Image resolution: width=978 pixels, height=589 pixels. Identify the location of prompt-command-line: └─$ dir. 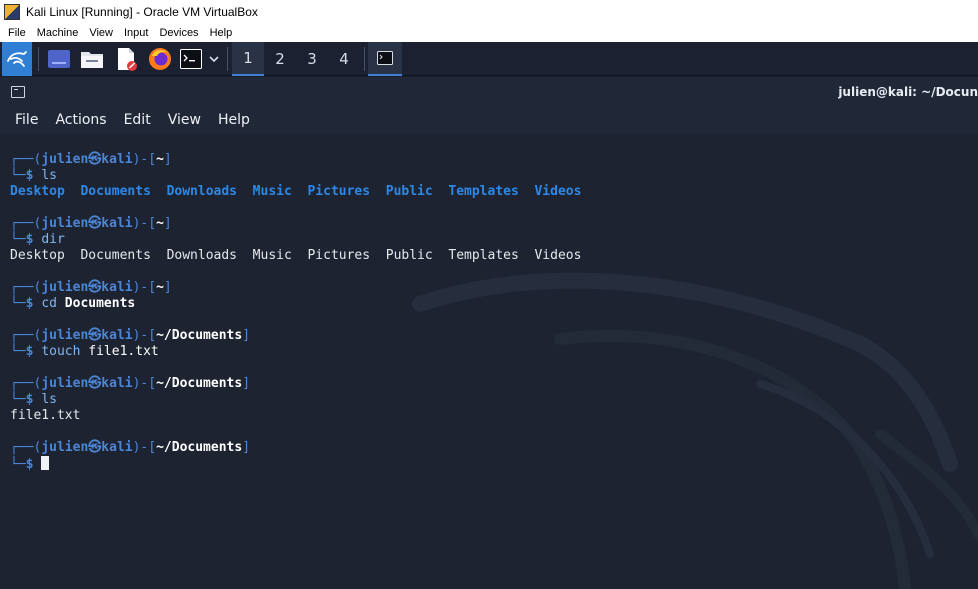
(37, 240).